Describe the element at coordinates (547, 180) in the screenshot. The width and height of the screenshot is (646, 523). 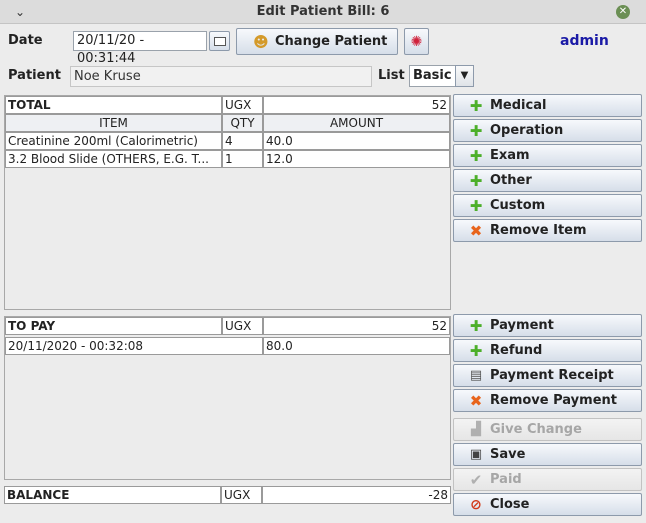
I see `add-other-button: ✚ Other` at that location.